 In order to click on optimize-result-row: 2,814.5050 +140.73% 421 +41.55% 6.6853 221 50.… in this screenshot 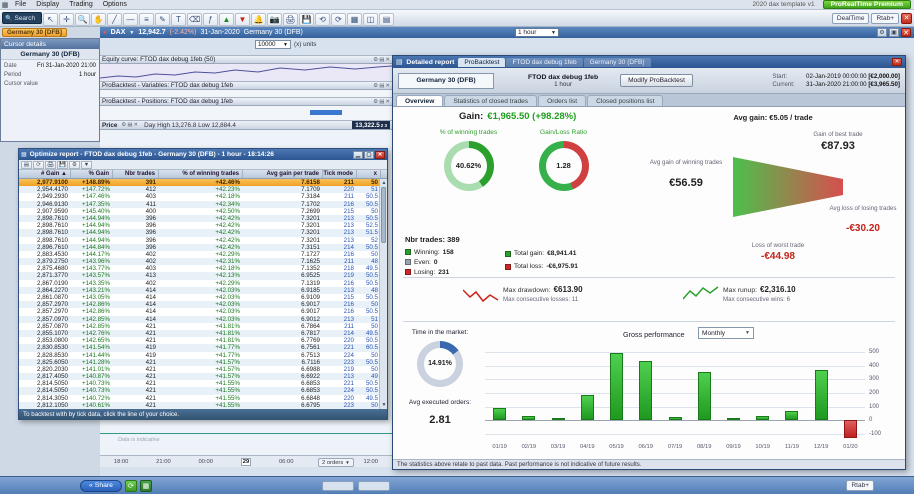, I will do `click(203, 383)`.